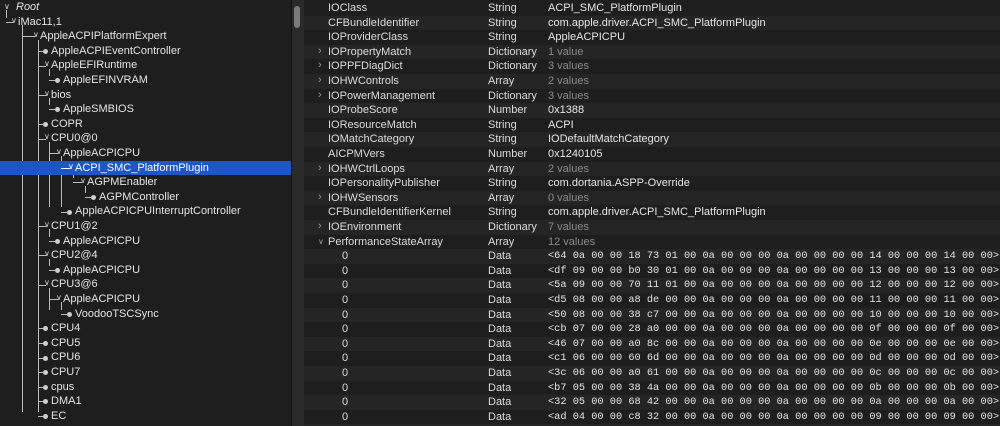 The width and height of the screenshot is (1000, 426). What do you see at coordinates (145, 416) in the screenshot?
I see `tree-row: EC` at bounding box center [145, 416].